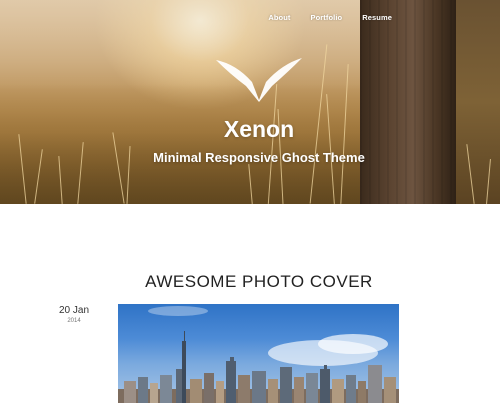 The image size is (500, 403). What do you see at coordinates (250, 129) in the screenshot?
I see `site-title: Xenon` at bounding box center [250, 129].